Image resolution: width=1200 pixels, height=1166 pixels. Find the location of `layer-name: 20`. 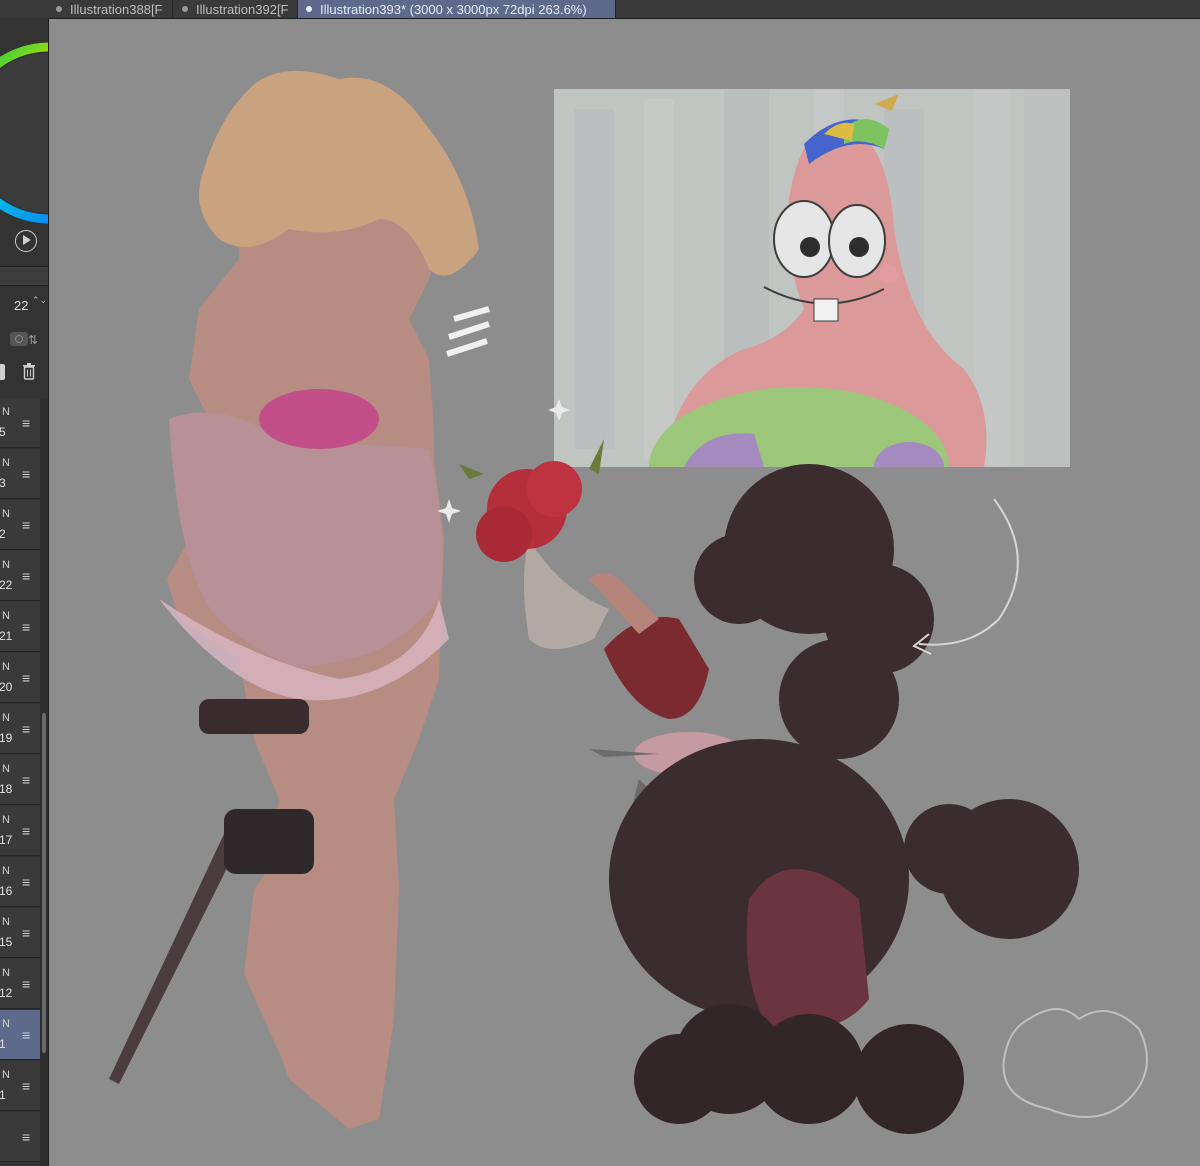

layer-name: 20 is located at coordinates (6, 687).